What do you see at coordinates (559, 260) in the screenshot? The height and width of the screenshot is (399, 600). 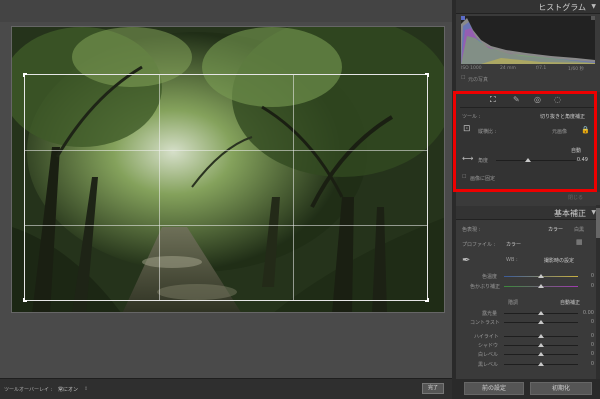 I see `wb-select: 撮影時の設定` at bounding box center [559, 260].